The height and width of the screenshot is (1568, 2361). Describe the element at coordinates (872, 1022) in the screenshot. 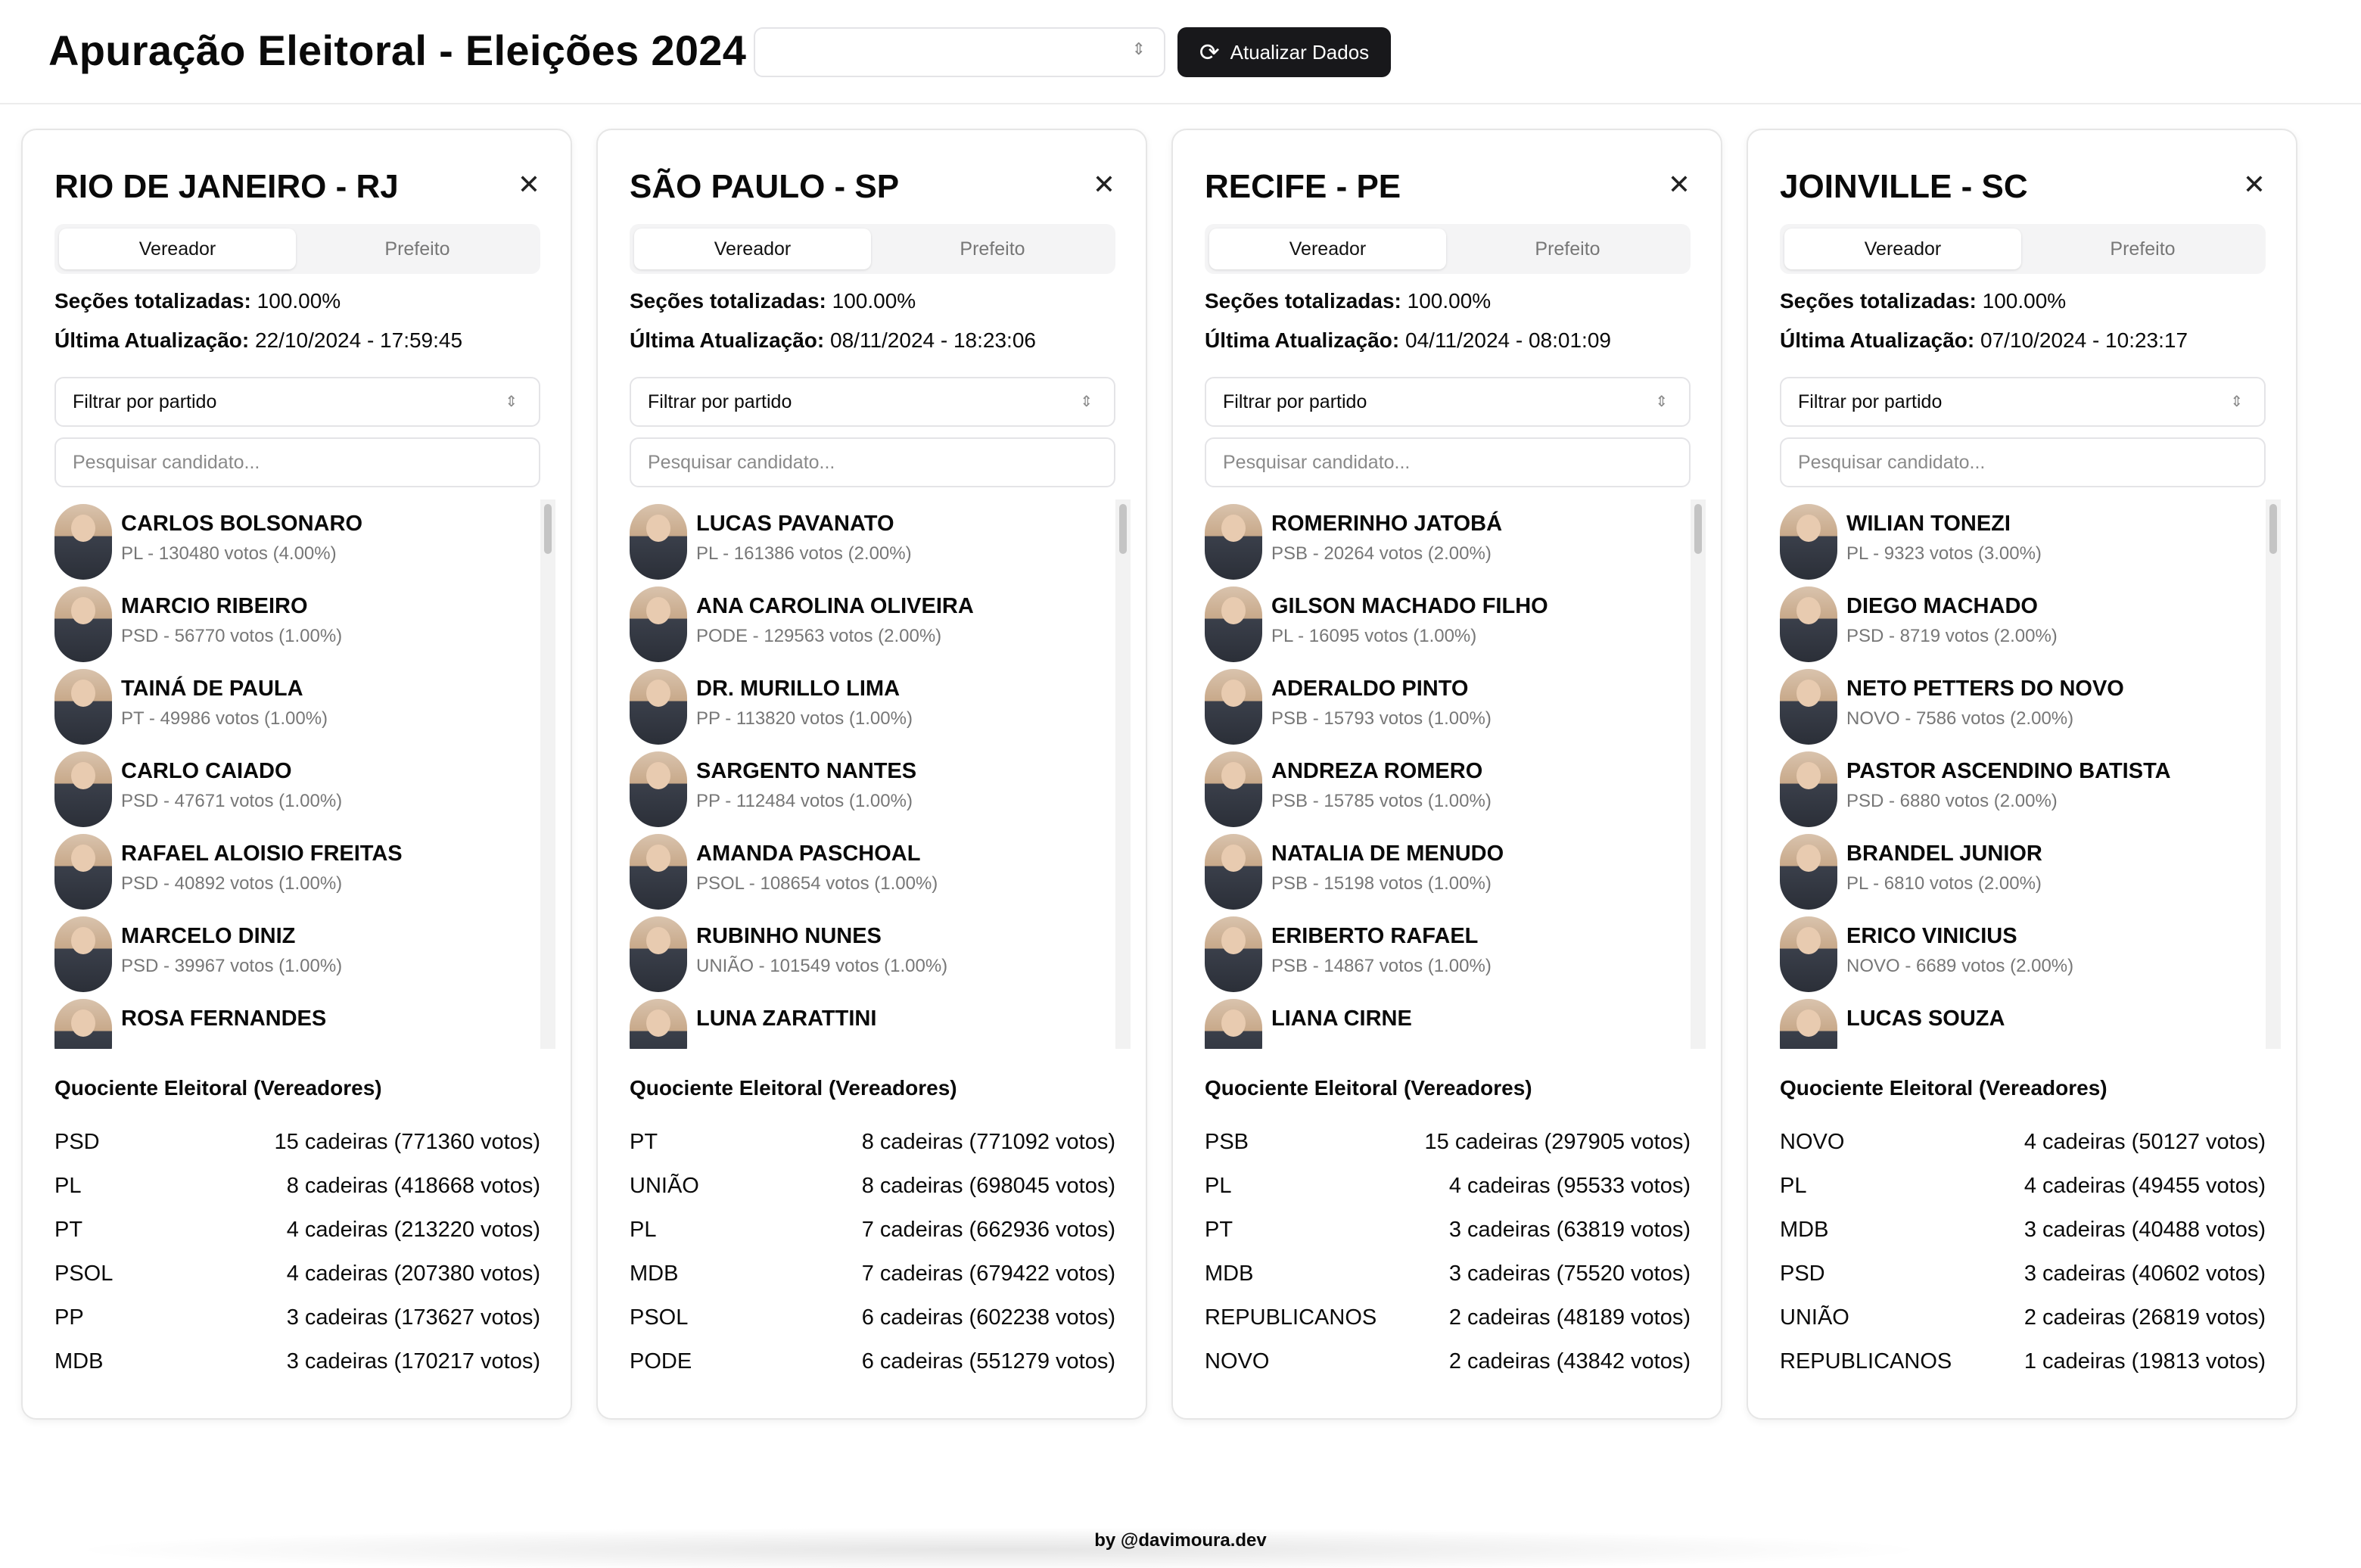

I see `candidate-item: LUNA ZARATTINI` at that location.